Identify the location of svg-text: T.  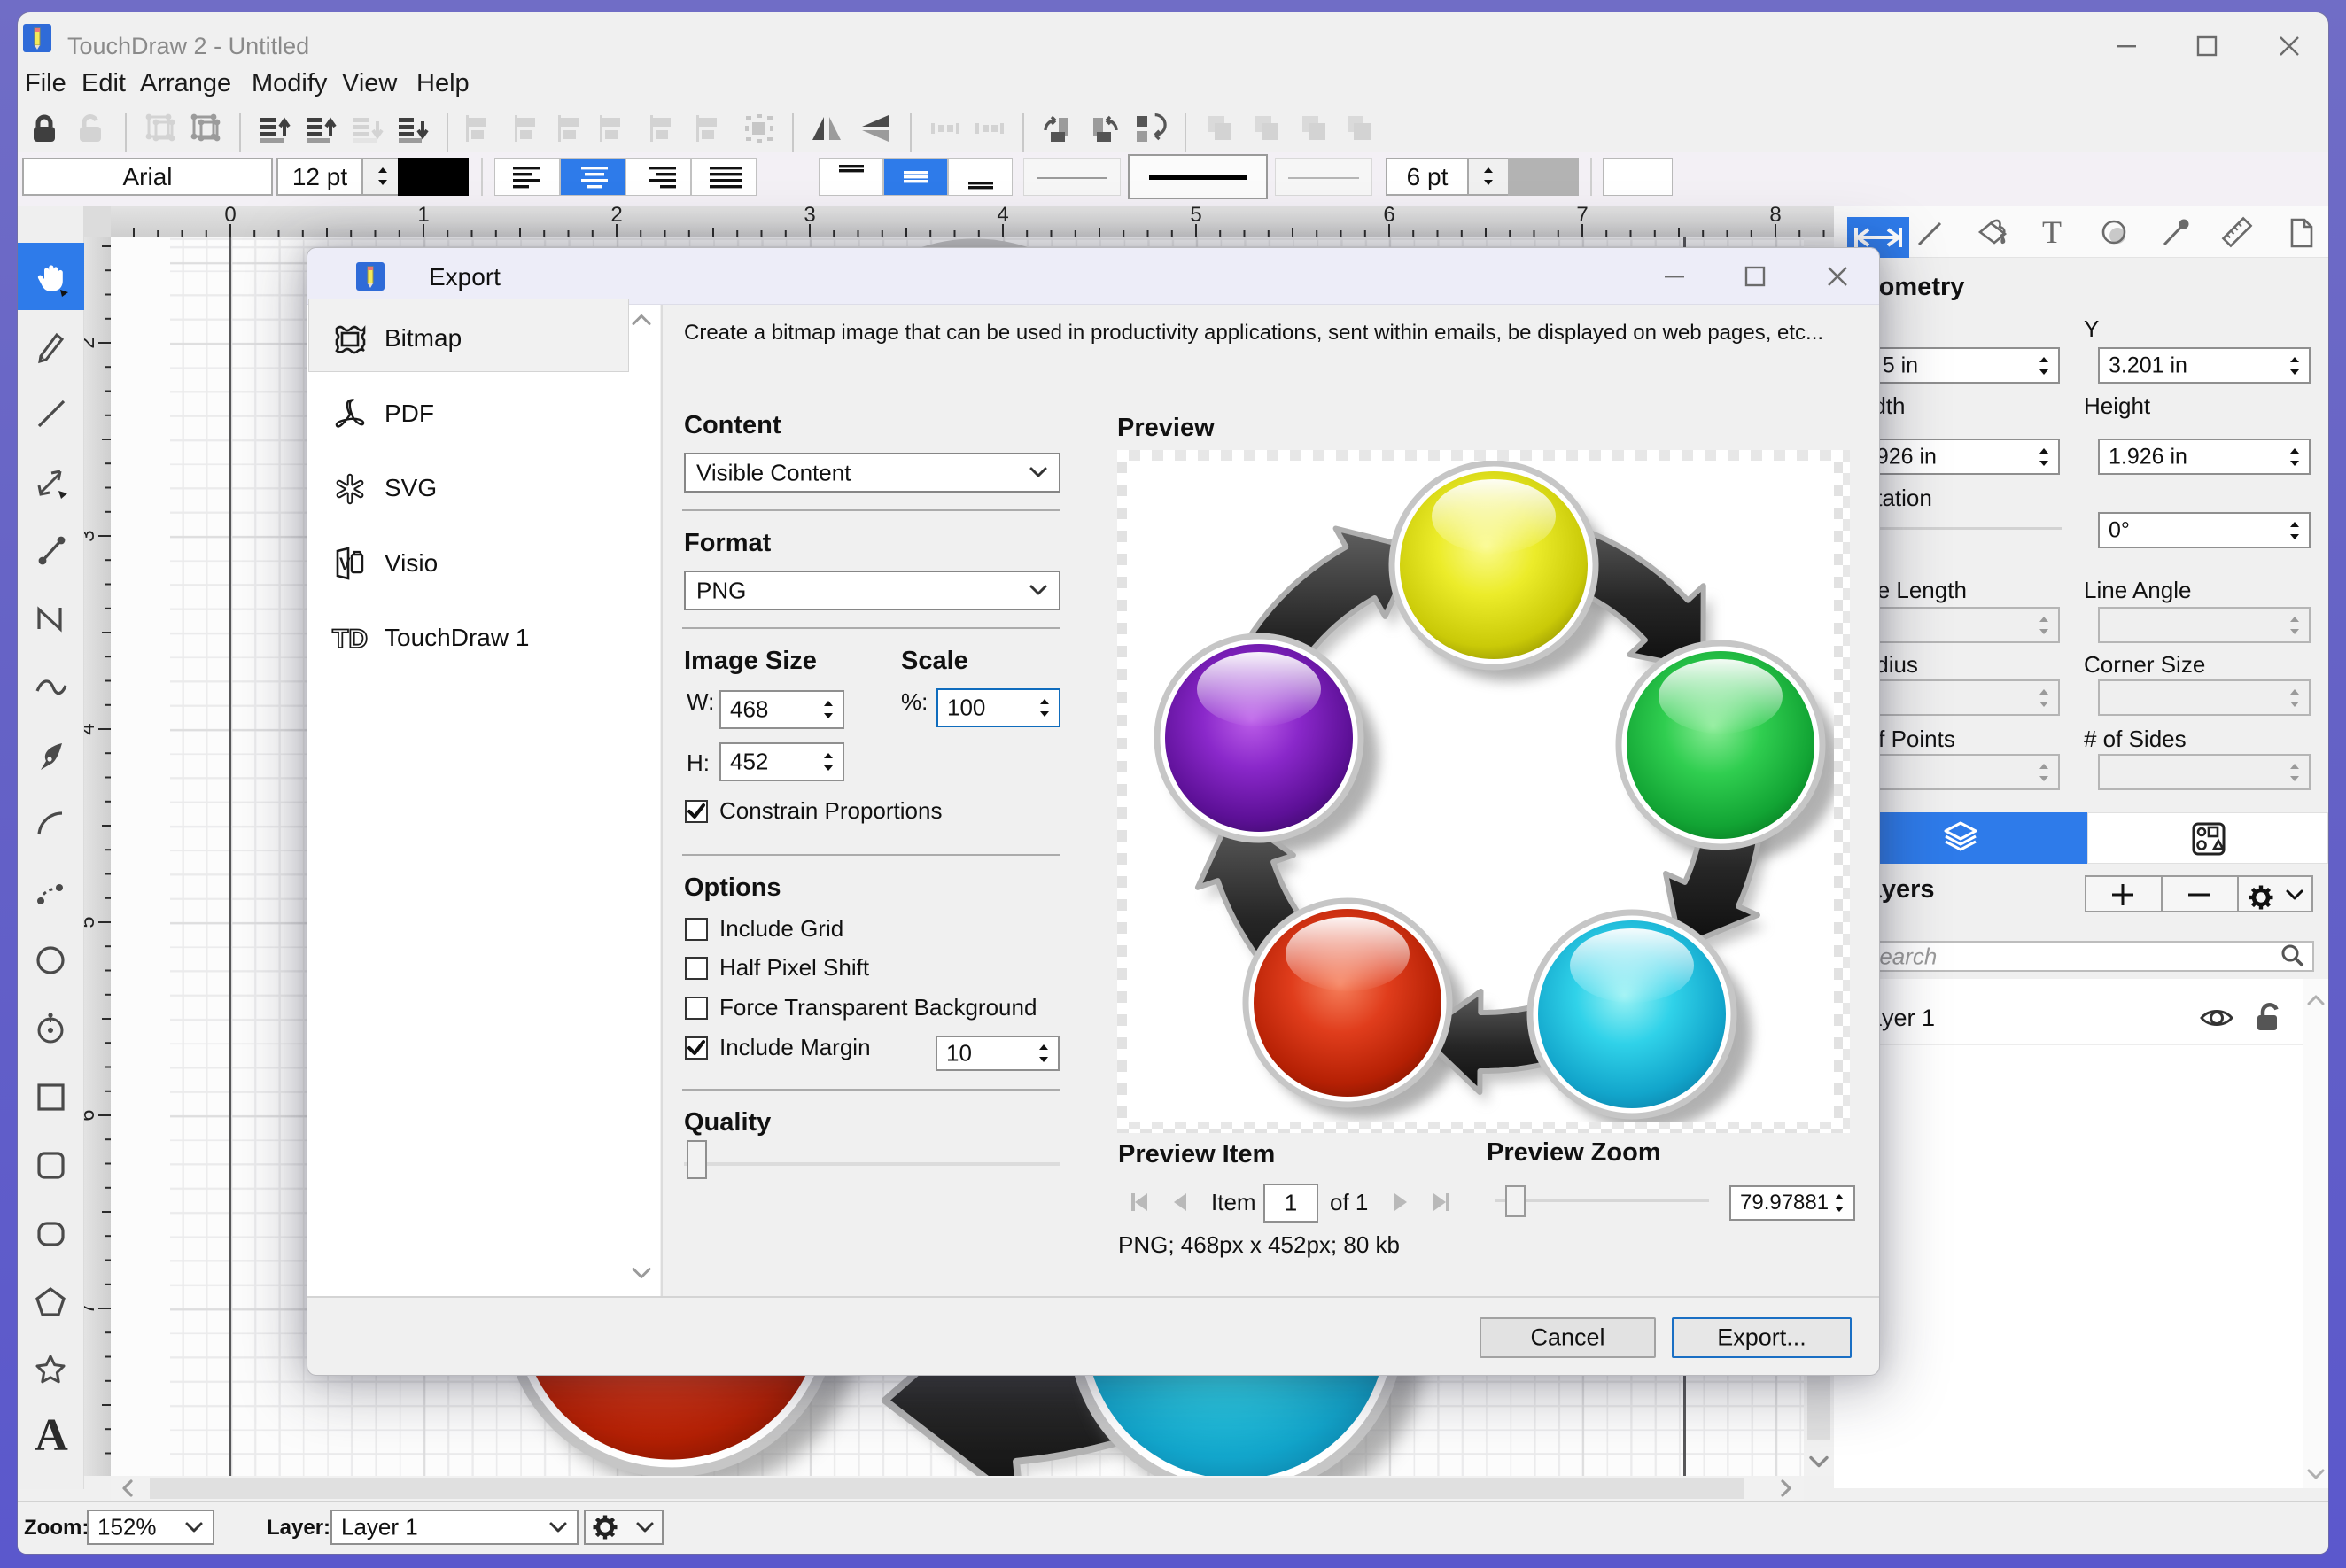
(2052, 232).